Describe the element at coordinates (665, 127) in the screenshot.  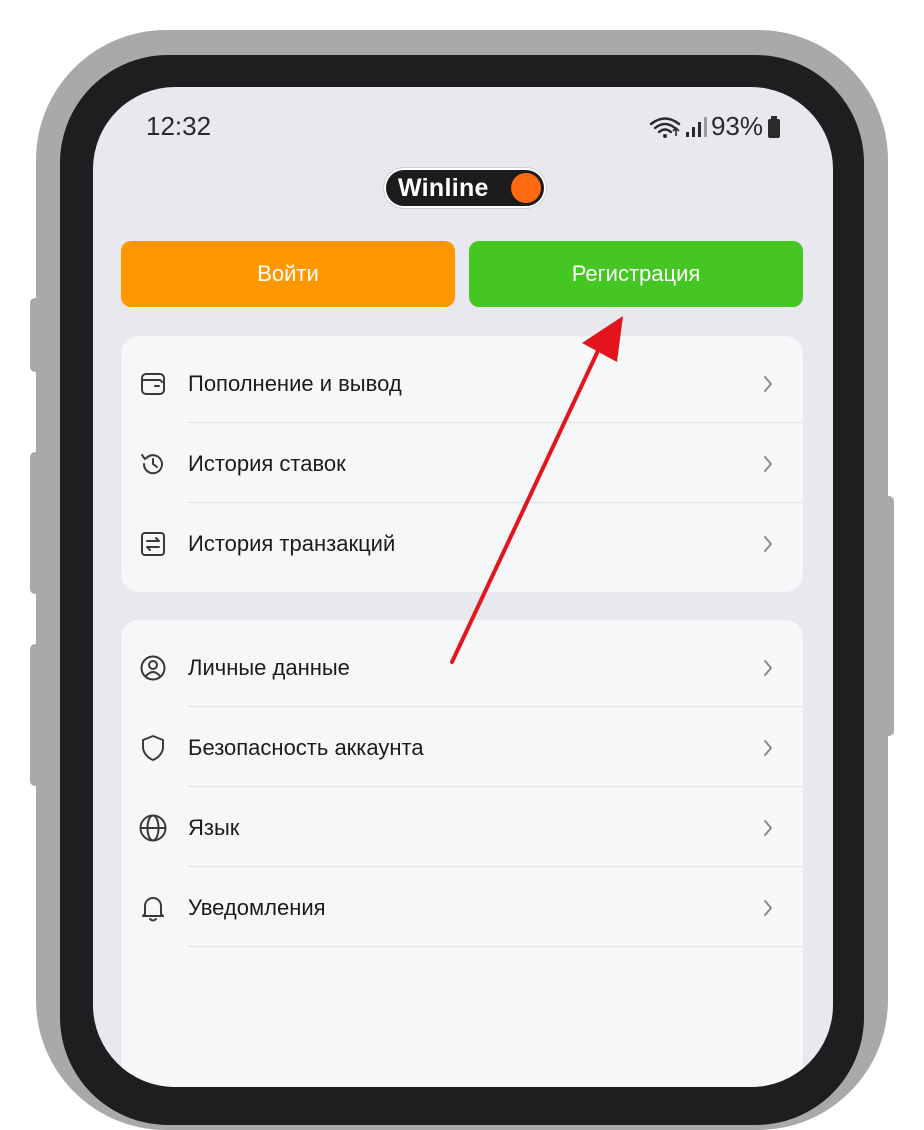
I see `wifi-icon` at that location.